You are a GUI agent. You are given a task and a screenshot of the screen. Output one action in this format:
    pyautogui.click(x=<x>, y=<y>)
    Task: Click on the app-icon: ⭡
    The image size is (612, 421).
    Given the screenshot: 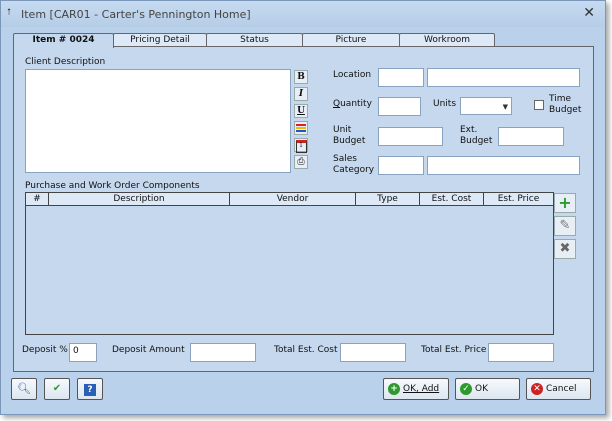 What is the action you would take?
    pyautogui.click(x=9, y=13)
    